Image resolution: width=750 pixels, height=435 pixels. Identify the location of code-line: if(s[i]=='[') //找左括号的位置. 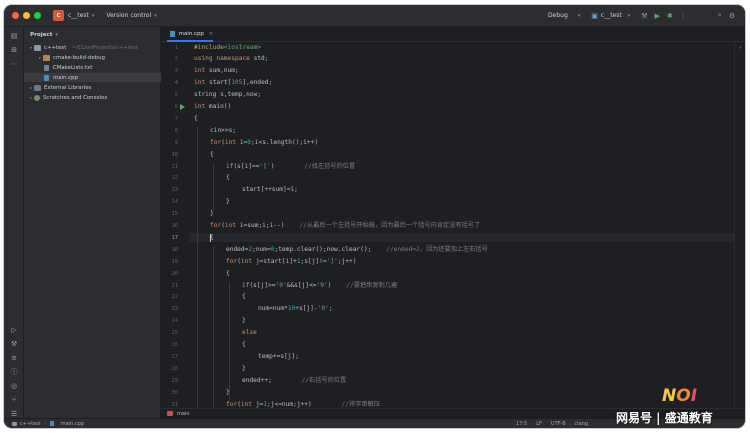
(290, 167).